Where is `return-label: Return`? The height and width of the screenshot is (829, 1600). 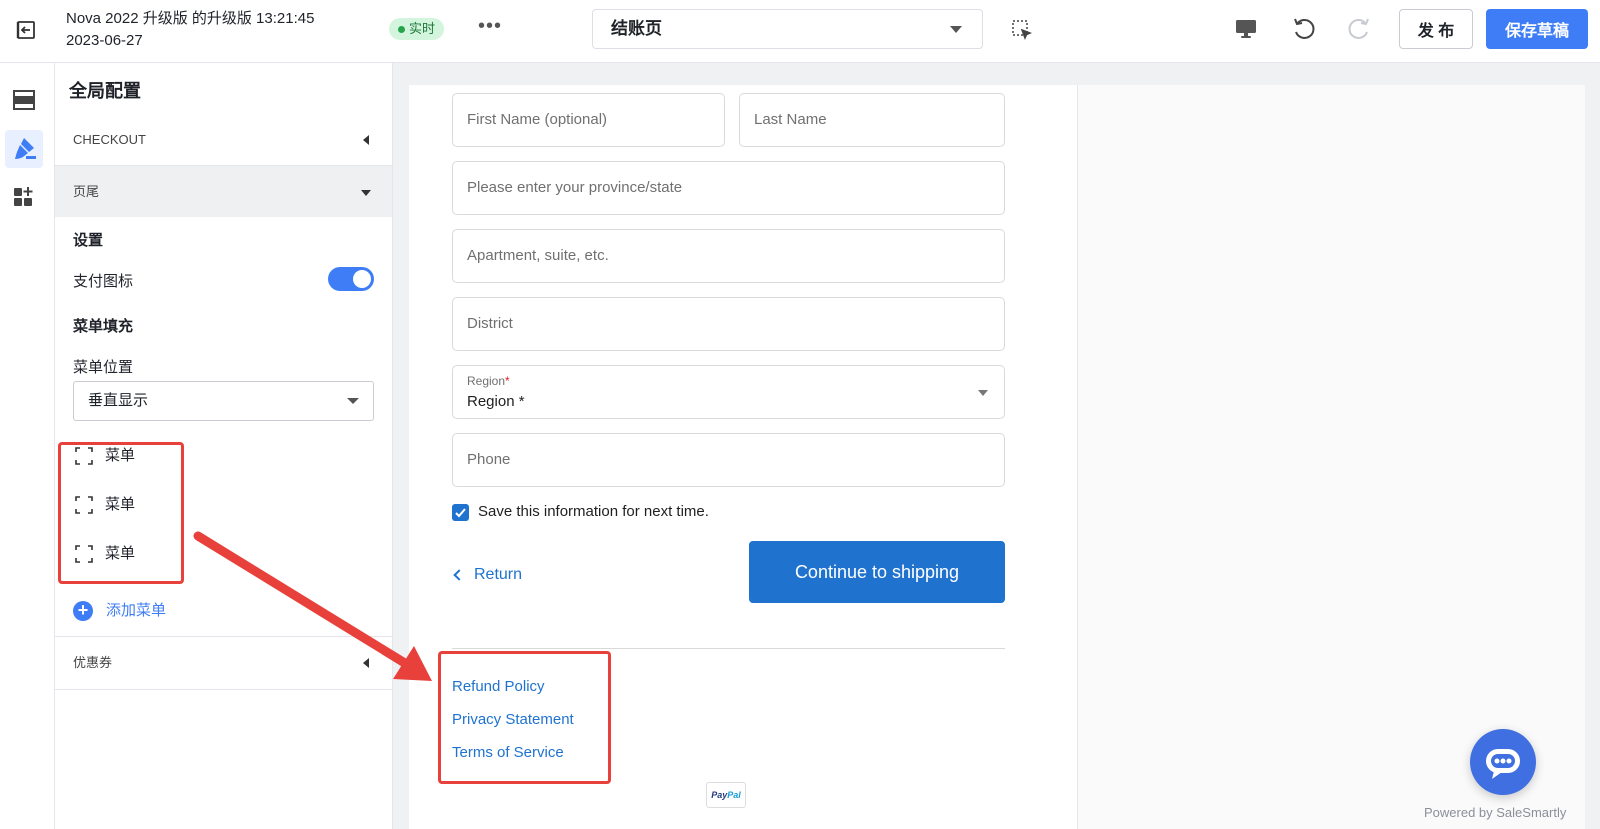 return-label: Return is located at coordinates (498, 574).